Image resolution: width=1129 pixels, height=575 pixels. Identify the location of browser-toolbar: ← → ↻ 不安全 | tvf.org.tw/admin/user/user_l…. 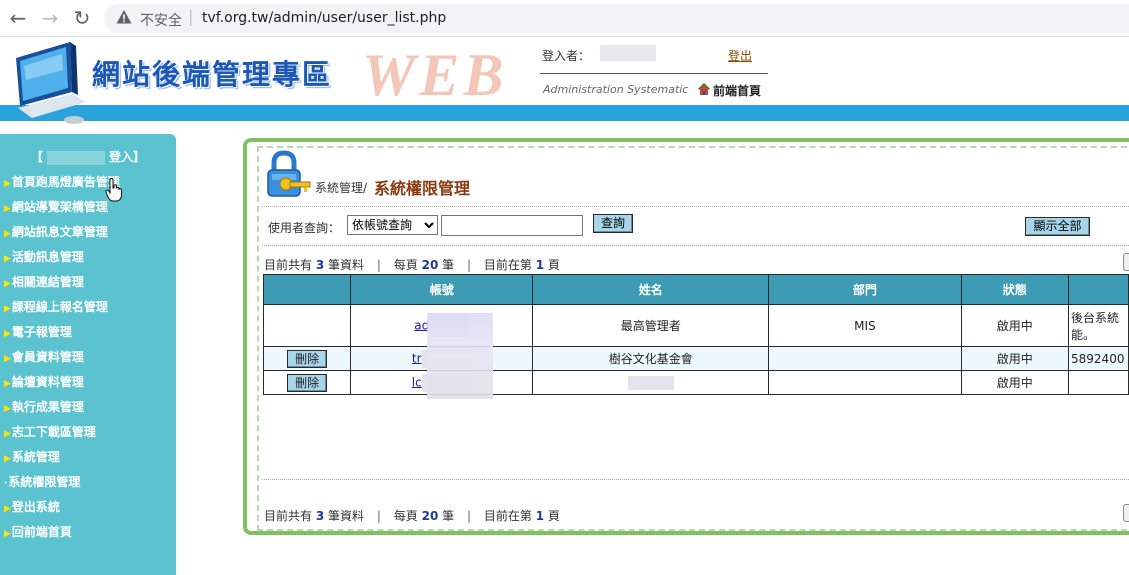
(564, 18).